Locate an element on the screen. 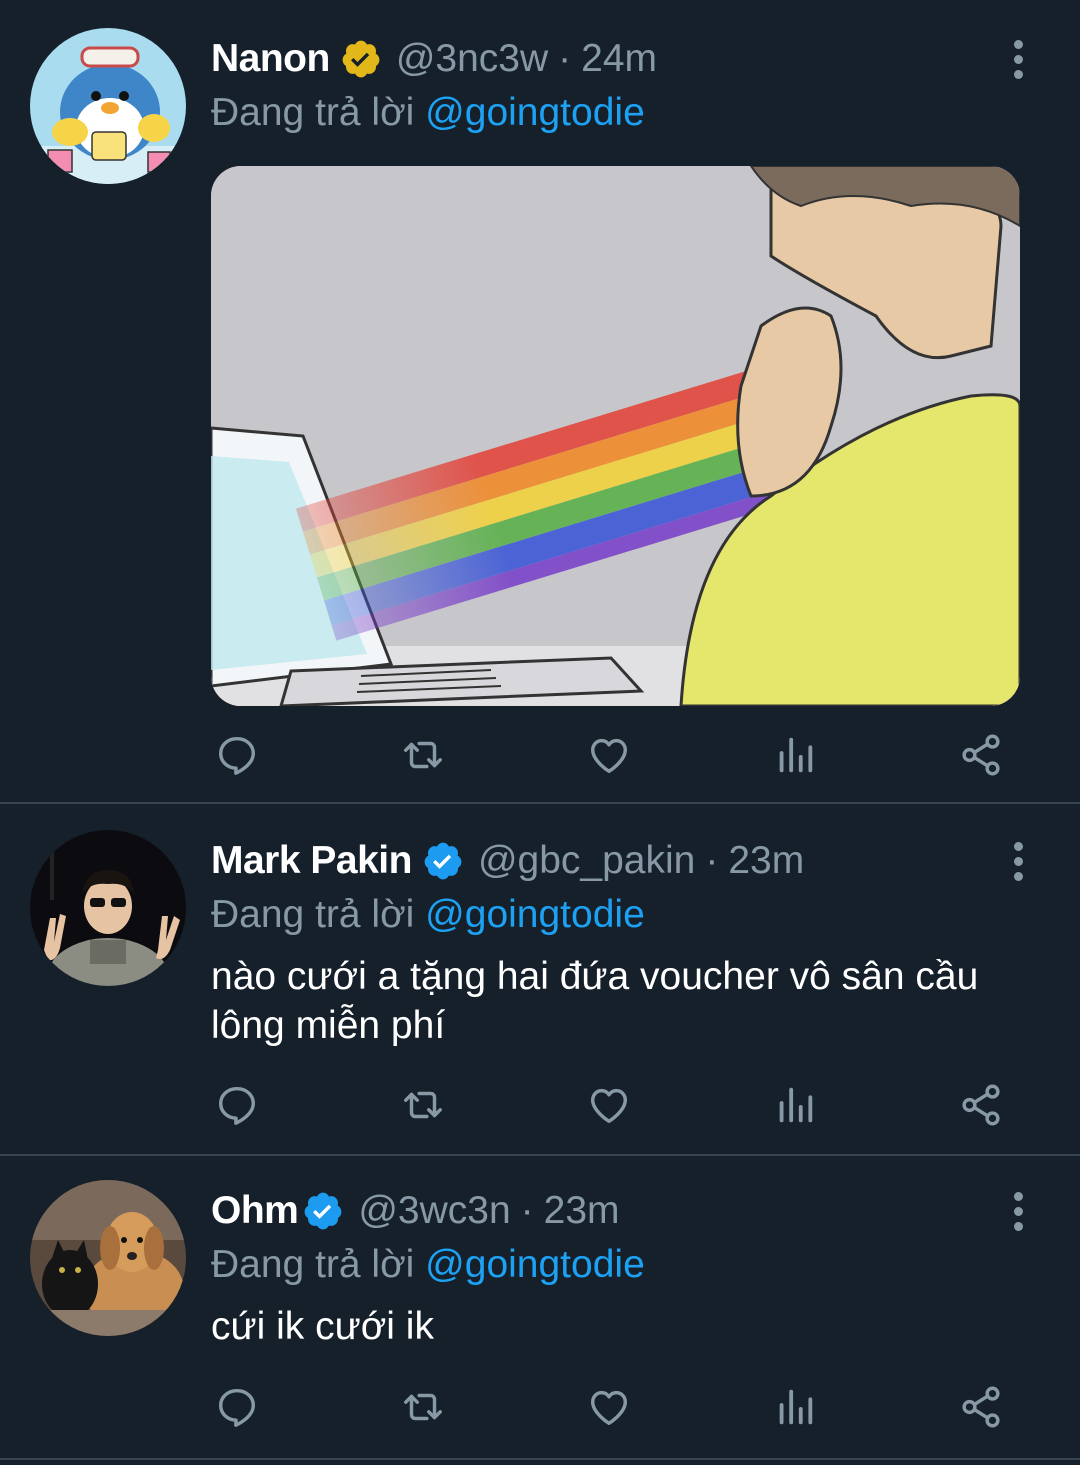 This screenshot has width=1080, height=1465. user-handle: @3wc3n is located at coordinates (434, 1211).